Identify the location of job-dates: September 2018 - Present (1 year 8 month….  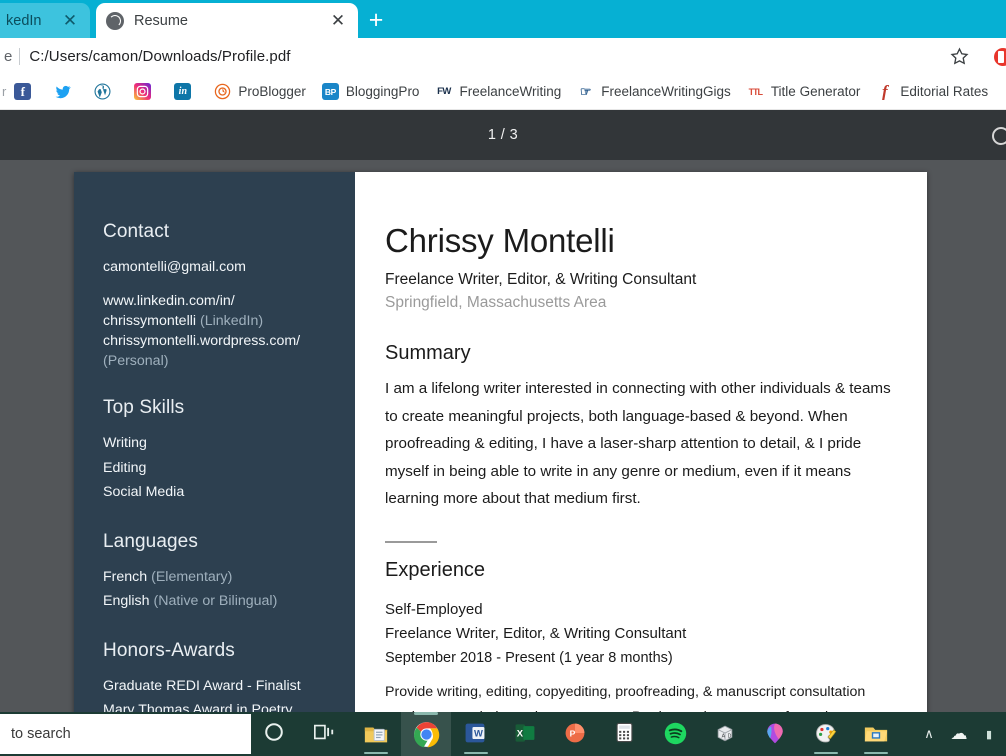
(529, 657).